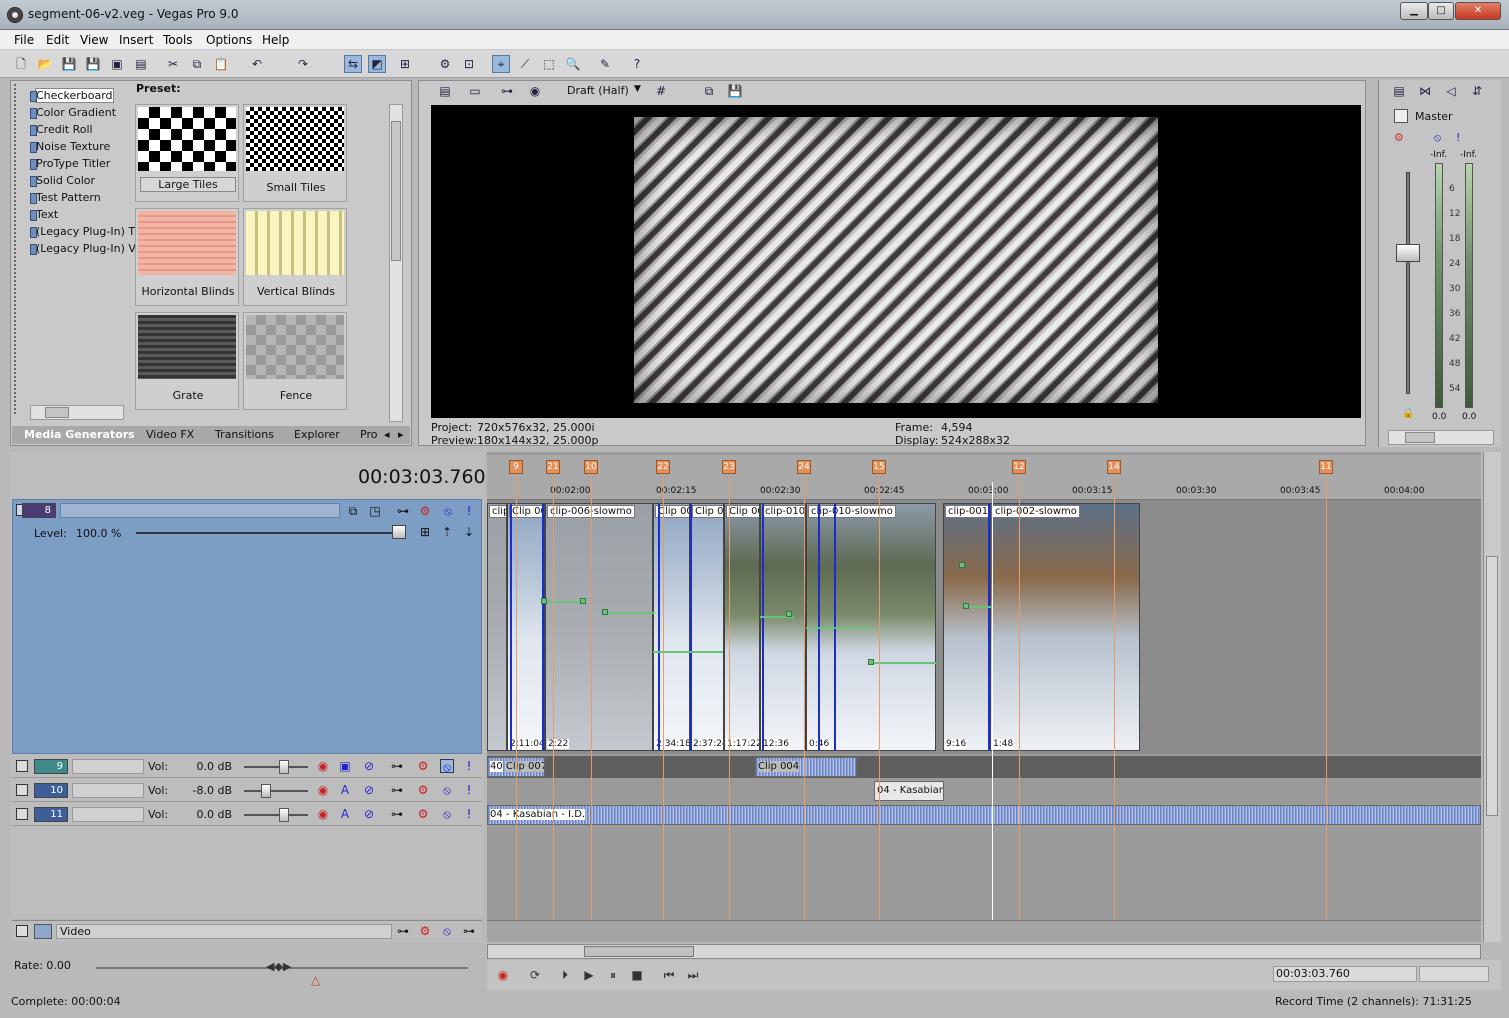 The image size is (1509, 1018). I want to click on play-icon: ▶, so click(589, 975).